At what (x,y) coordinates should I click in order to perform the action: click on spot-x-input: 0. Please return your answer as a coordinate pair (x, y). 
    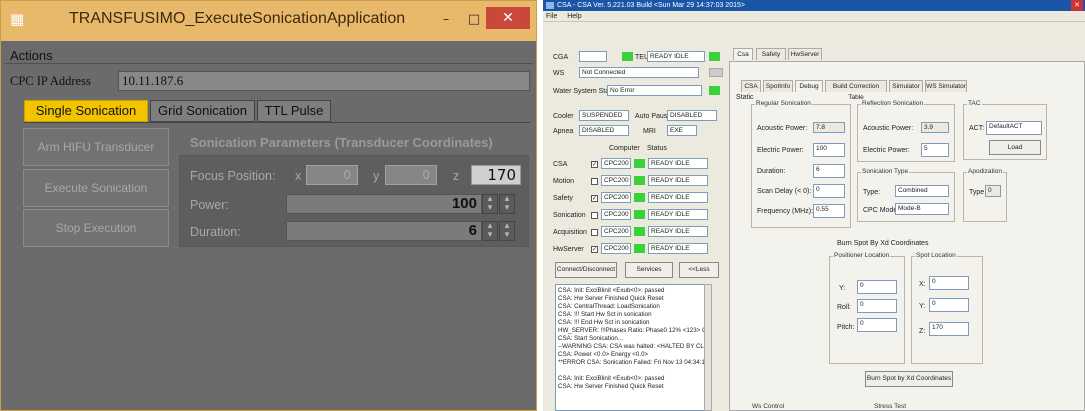
    Looking at the image, I should click on (949, 283).